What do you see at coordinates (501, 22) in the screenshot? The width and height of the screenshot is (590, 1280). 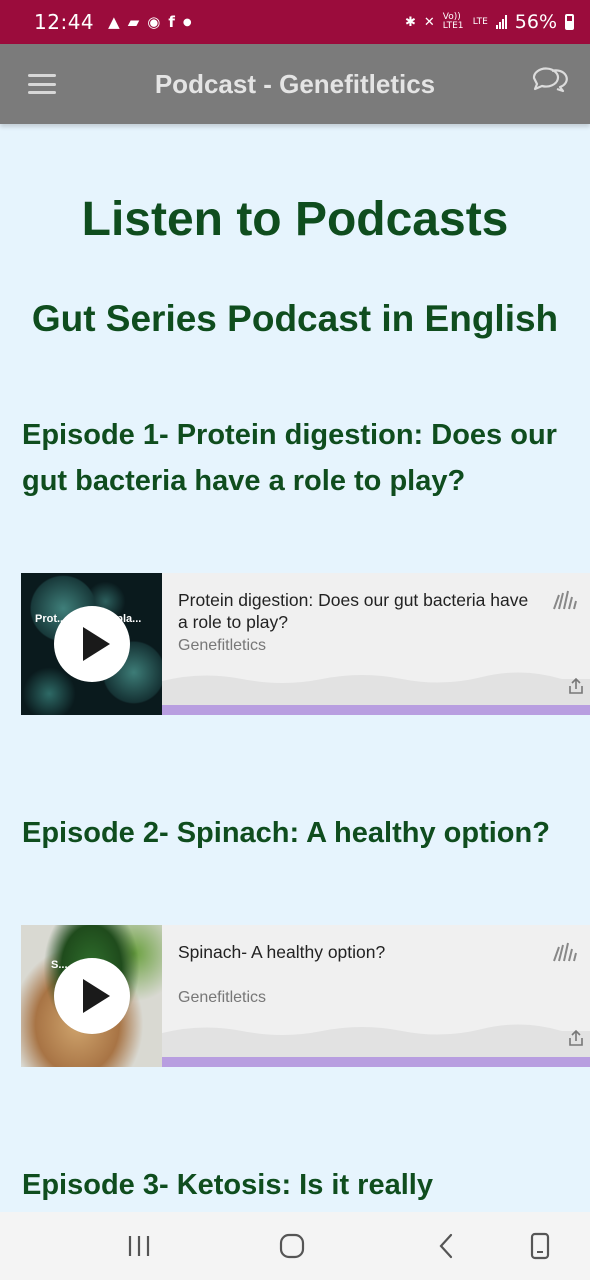 I see `signal-icon` at bounding box center [501, 22].